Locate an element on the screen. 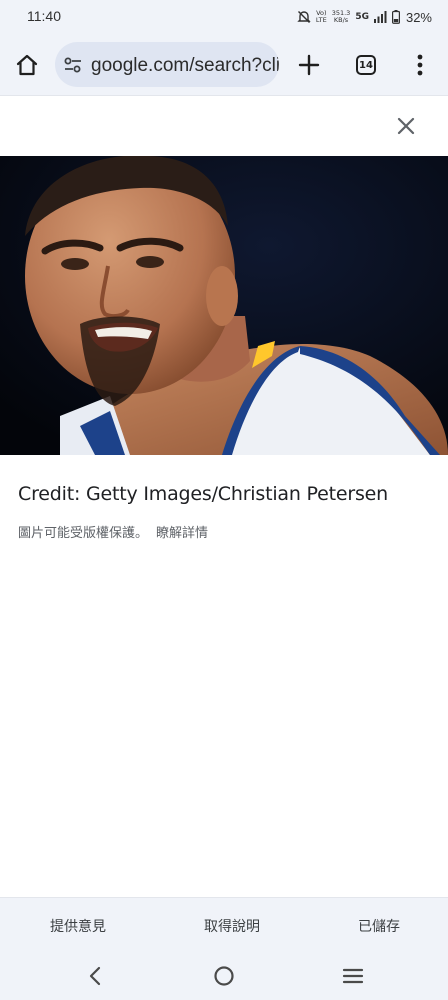 The width and height of the screenshot is (448, 1000). circle-home-icon is located at coordinates (224, 976).